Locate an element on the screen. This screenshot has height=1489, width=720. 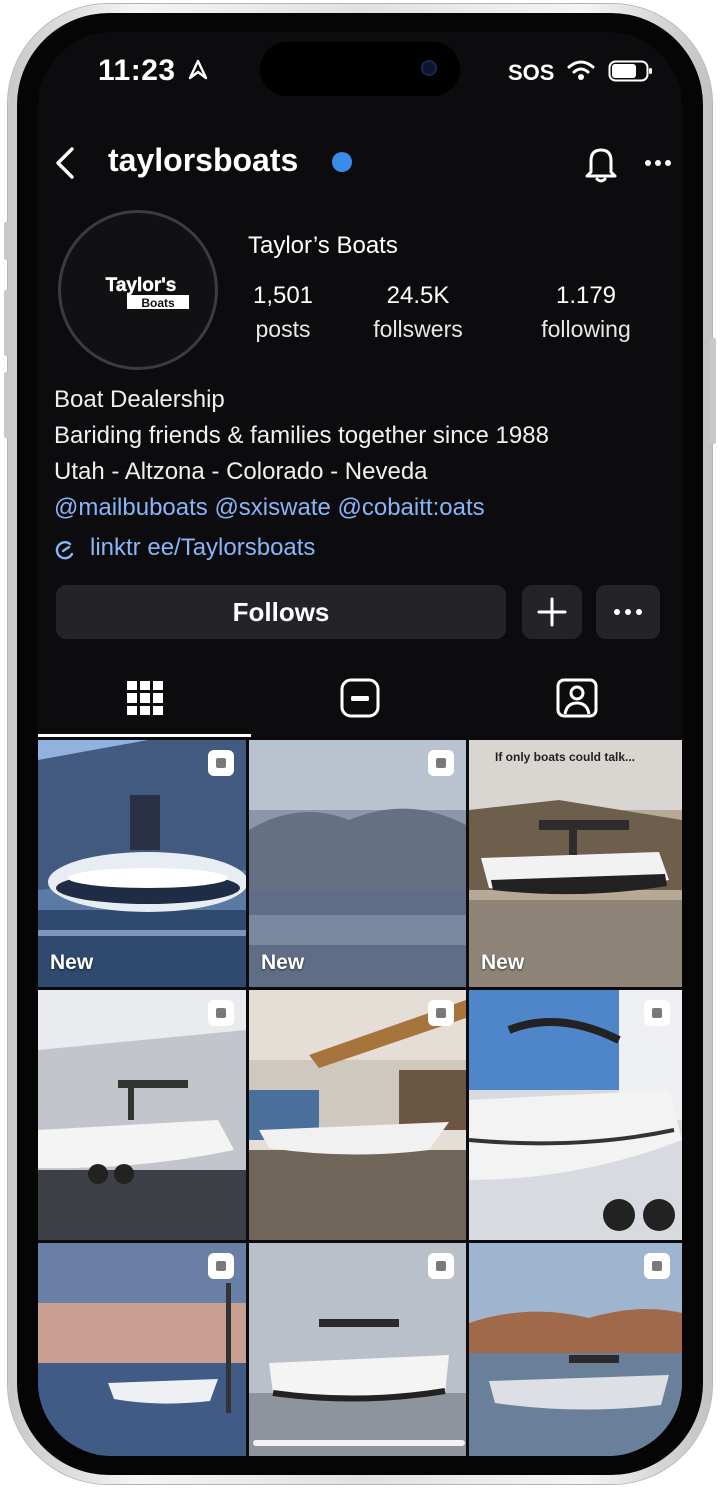
notification-bell-icon is located at coordinates (601, 164).